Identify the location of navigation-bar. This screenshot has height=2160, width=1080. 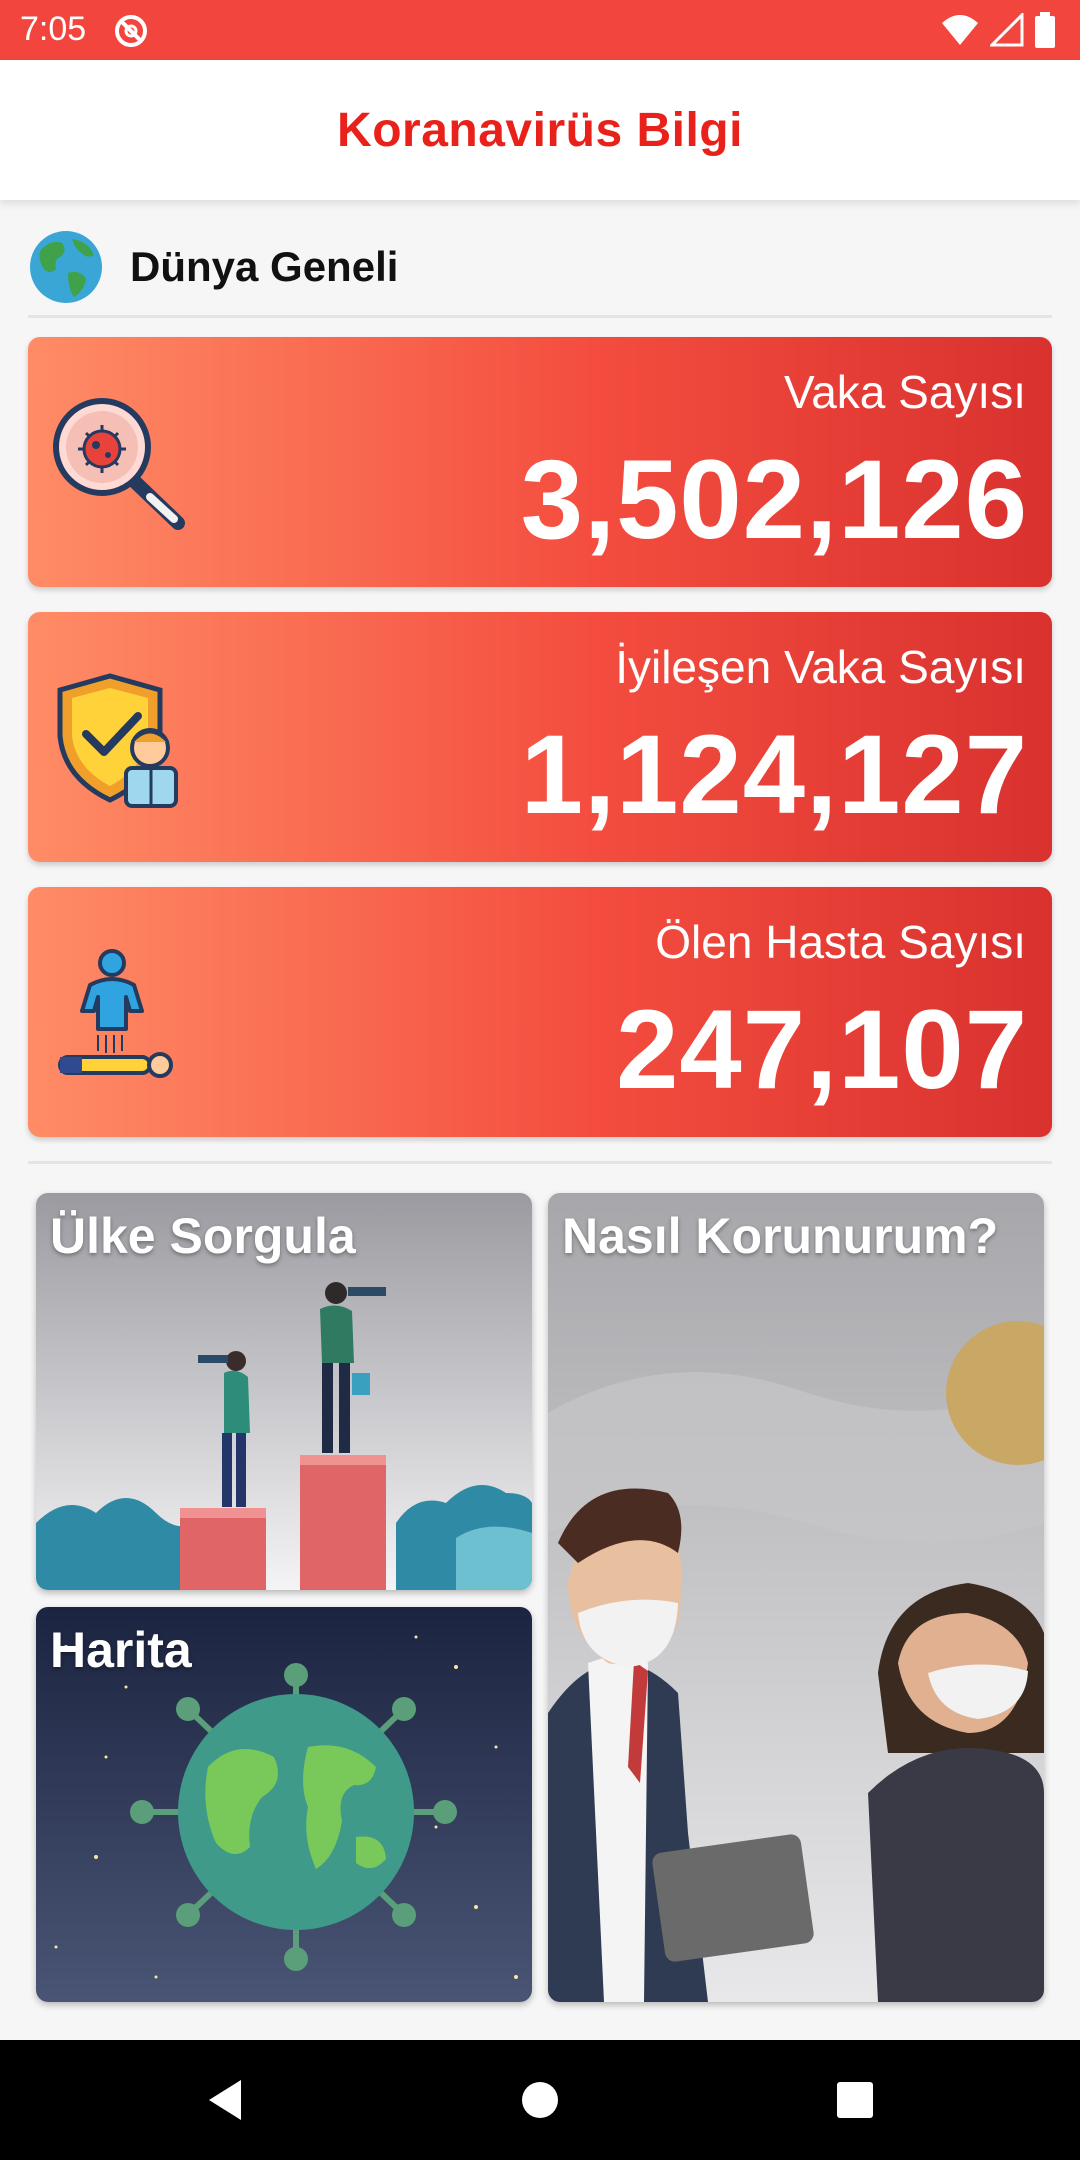
(540, 2100).